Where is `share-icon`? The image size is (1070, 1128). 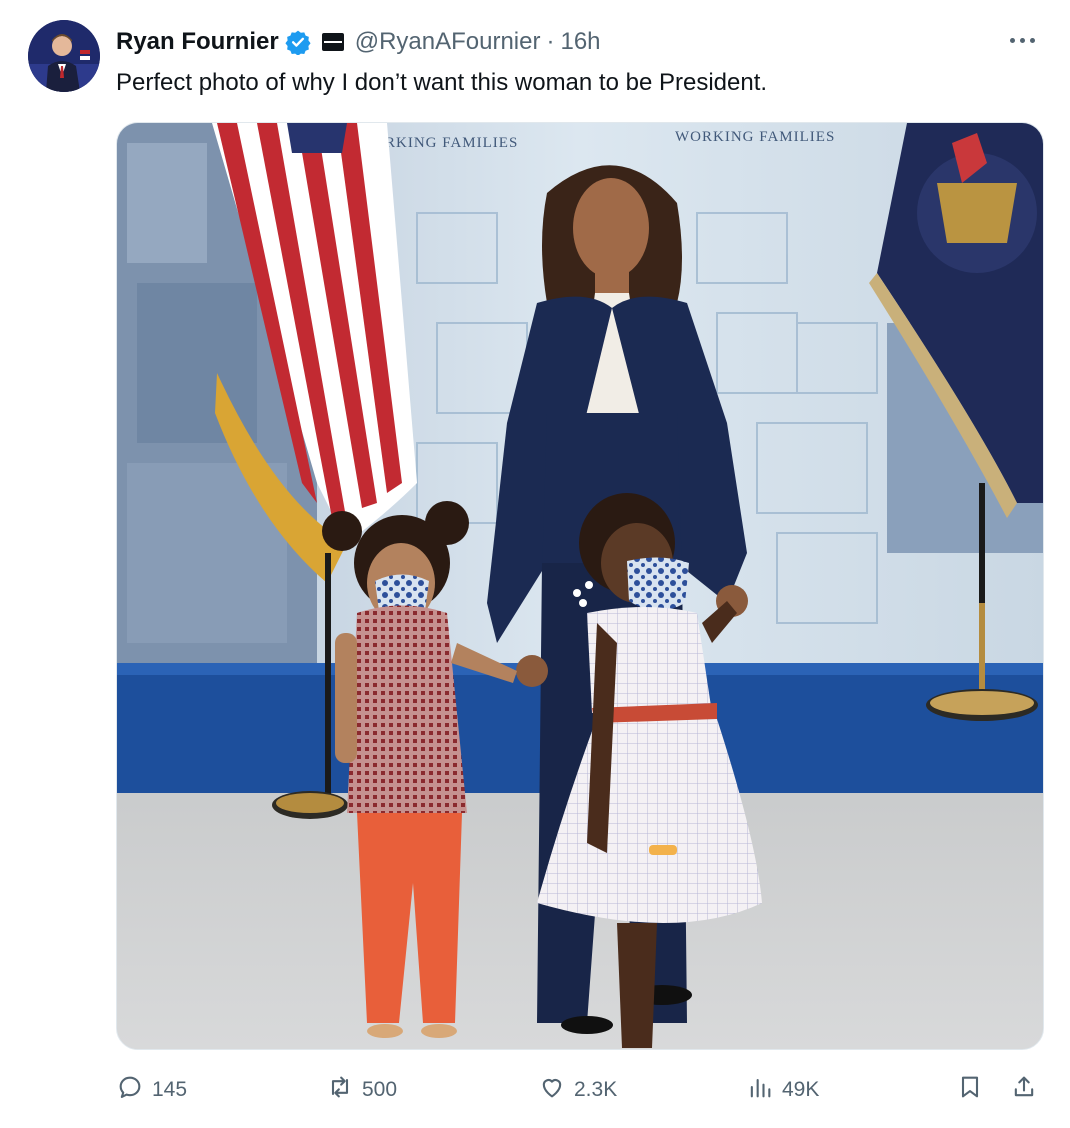 share-icon is located at coordinates (1024, 1090).